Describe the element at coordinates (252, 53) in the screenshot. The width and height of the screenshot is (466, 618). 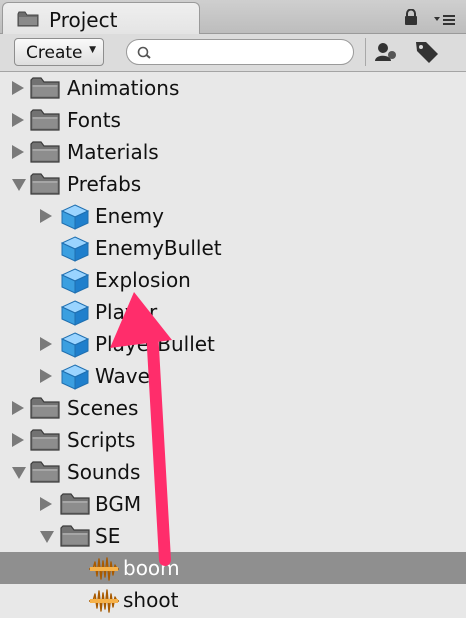
I see `search-input` at that location.